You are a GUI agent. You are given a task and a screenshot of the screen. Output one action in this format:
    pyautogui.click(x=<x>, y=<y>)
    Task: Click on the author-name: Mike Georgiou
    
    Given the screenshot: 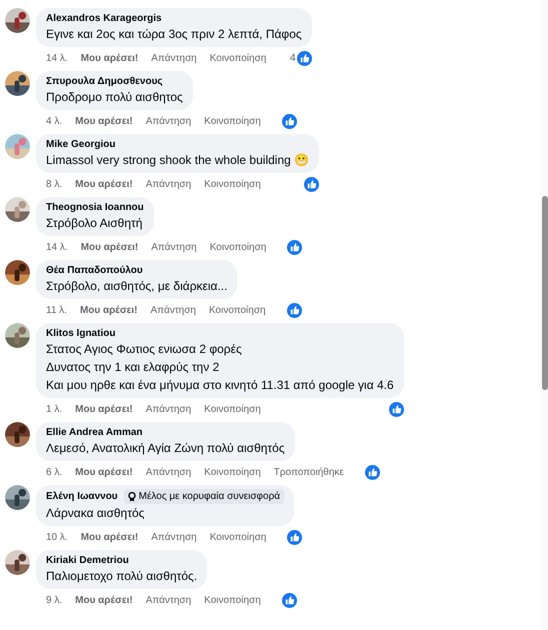 What is the action you would take?
    pyautogui.click(x=81, y=144)
    